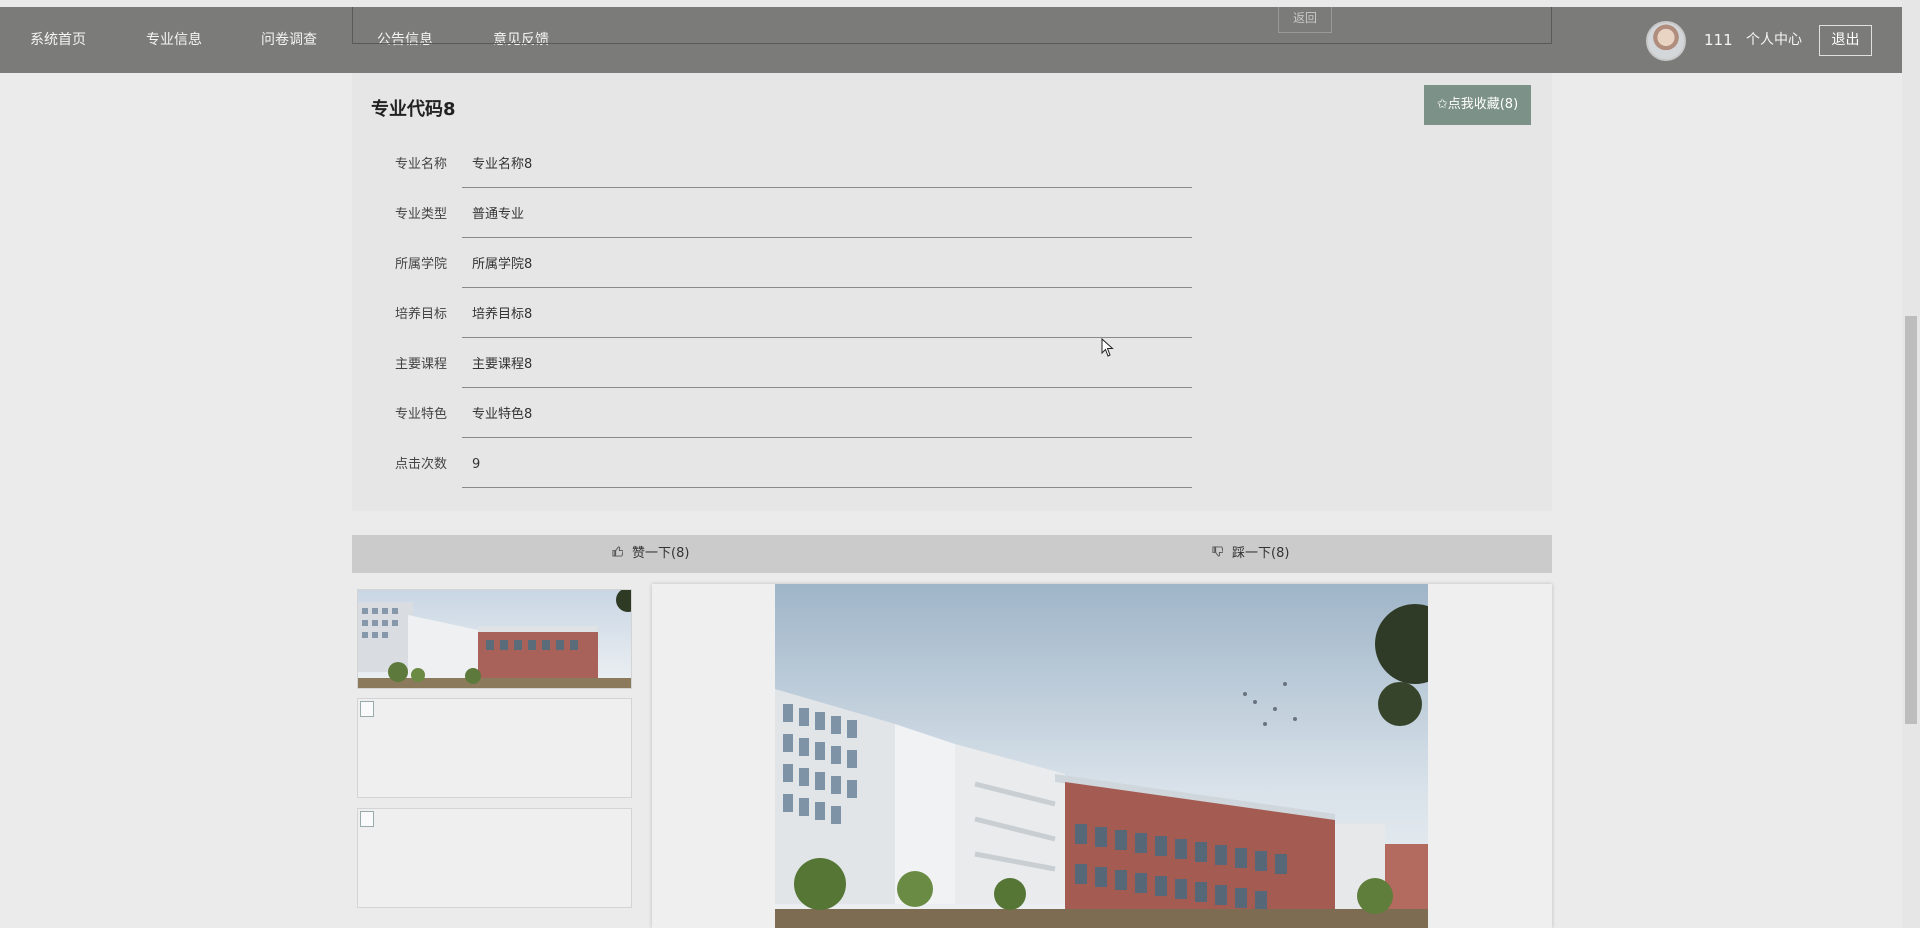 Image resolution: width=1920 pixels, height=928 pixels. I want to click on field-row-college: 所属学院 所属学院8, so click(952, 270).